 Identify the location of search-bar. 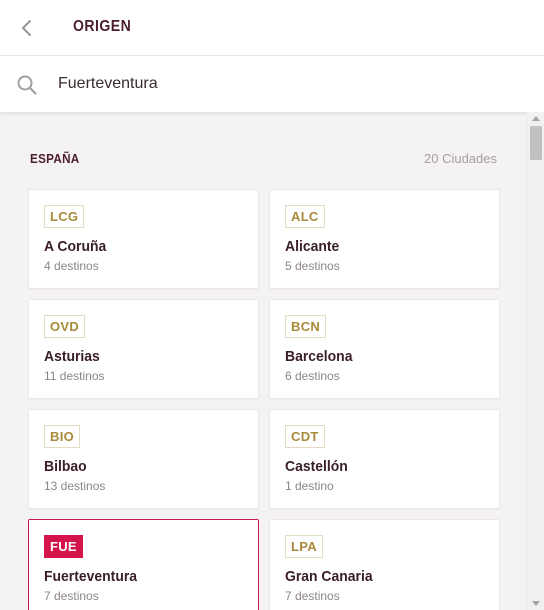
(272, 84).